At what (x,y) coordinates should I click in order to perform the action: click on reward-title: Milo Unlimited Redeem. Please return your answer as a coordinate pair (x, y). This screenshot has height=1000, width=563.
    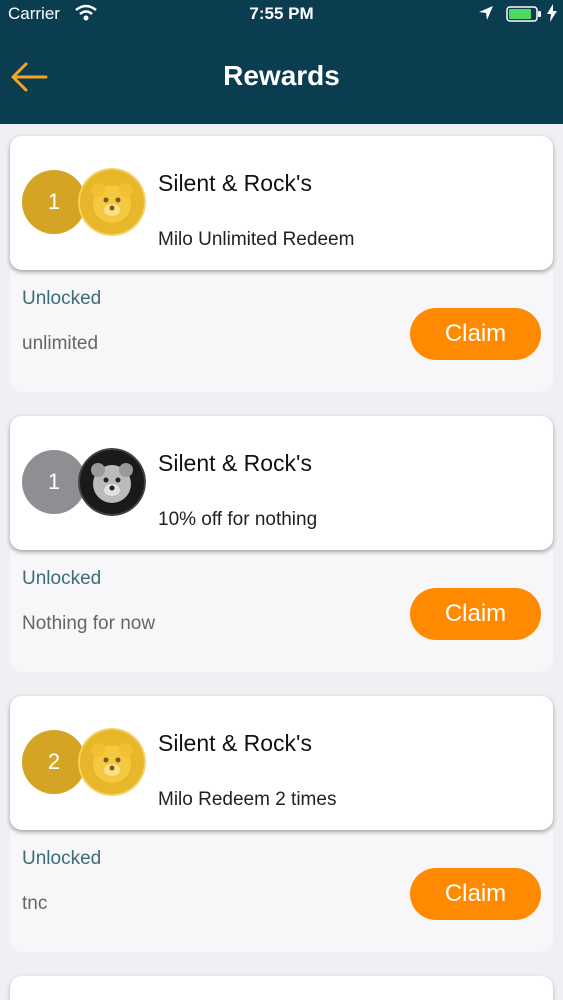
    Looking at the image, I should click on (256, 239).